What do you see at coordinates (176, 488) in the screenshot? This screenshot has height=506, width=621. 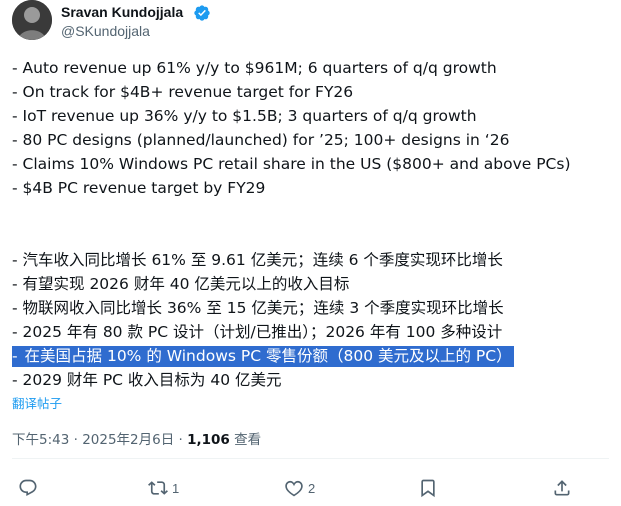 I see `retweet-count: 1` at bounding box center [176, 488].